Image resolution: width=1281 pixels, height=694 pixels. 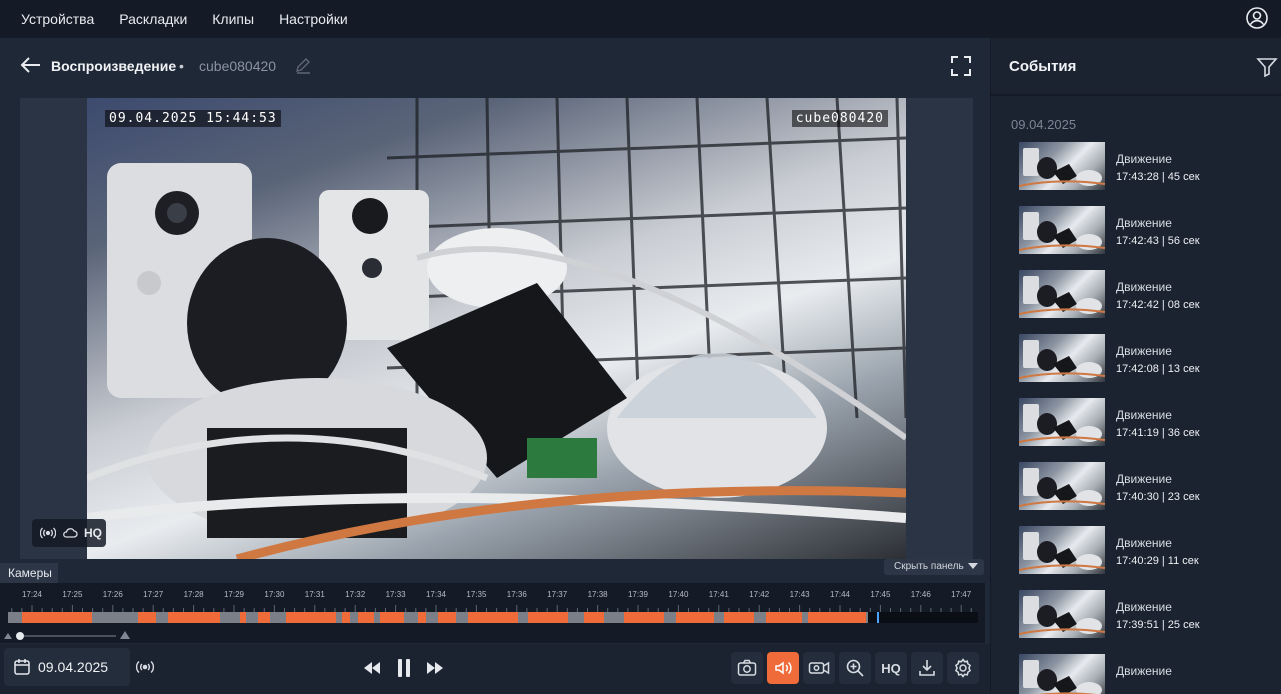 What do you see at coordinates (972, 566) in the screenshot?
I see `chevron-down-icon` at bounding box center [972, 566].